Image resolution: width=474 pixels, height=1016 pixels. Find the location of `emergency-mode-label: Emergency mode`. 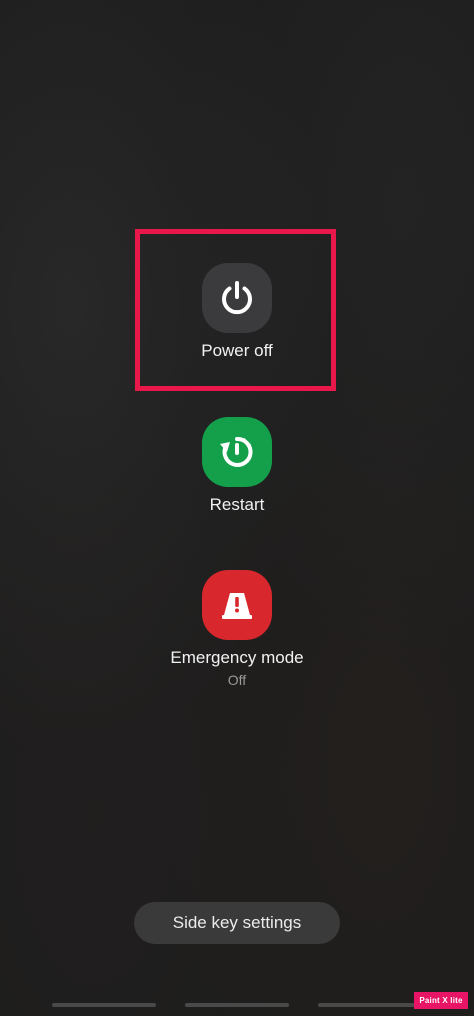

emergency-mode-label: Emergency mode is located at coordinates (237, 657).